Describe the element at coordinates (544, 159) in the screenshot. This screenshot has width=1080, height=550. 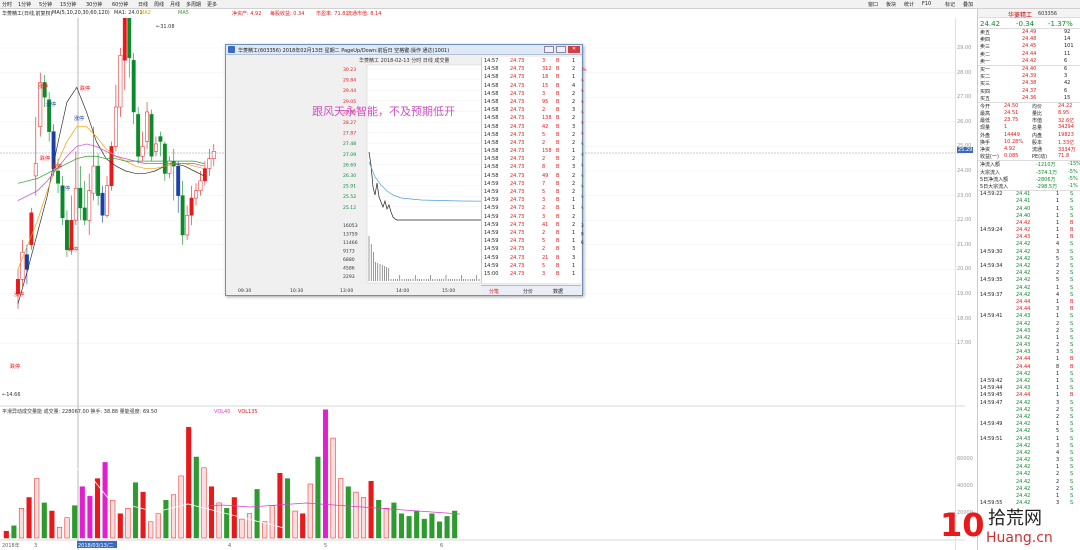
I see `trade-volume: 2` at that location.